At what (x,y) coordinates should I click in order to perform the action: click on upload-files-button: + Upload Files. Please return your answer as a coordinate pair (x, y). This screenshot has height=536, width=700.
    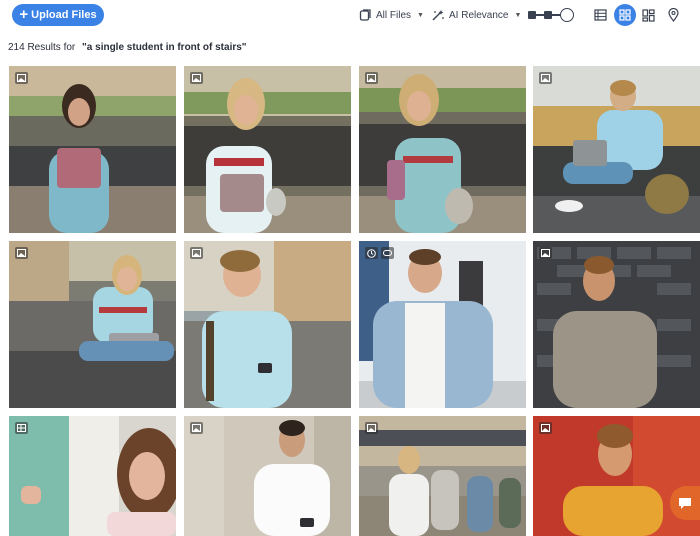
    Looking at the image, I should click on (58, 15).